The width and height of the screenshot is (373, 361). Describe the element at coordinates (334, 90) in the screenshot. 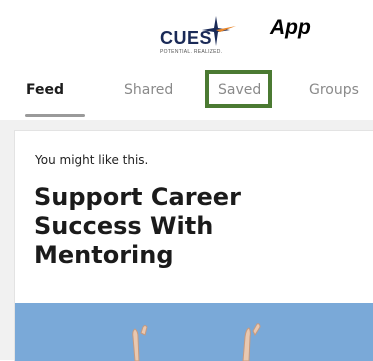

I see `tab-groups: Groups` at that location.